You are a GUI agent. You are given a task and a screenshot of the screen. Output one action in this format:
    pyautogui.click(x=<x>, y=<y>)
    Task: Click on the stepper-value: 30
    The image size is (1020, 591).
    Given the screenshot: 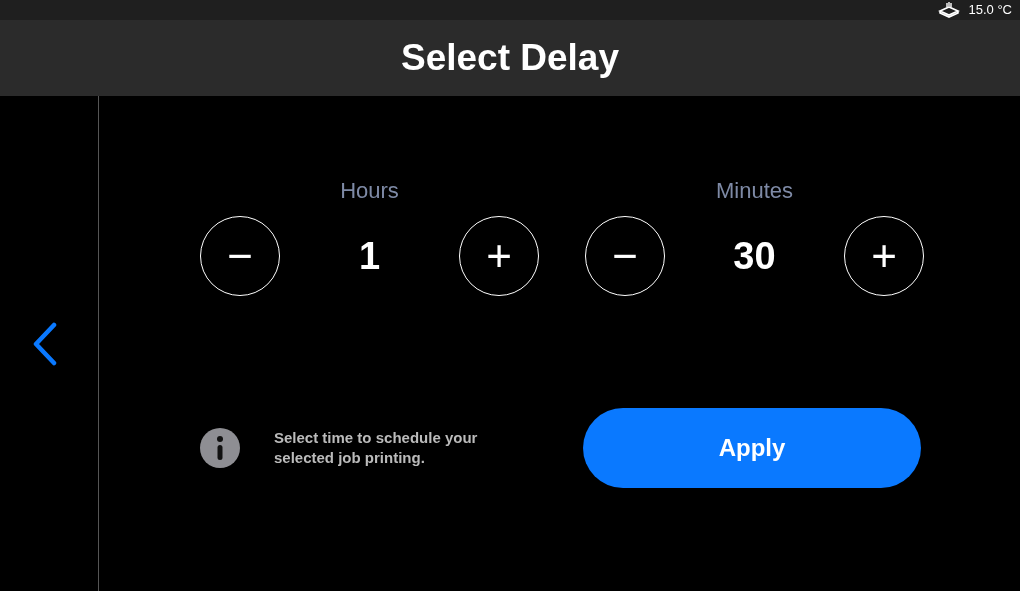 What is the action you would take?
    pyautogui.click(x=754, y=256)
    